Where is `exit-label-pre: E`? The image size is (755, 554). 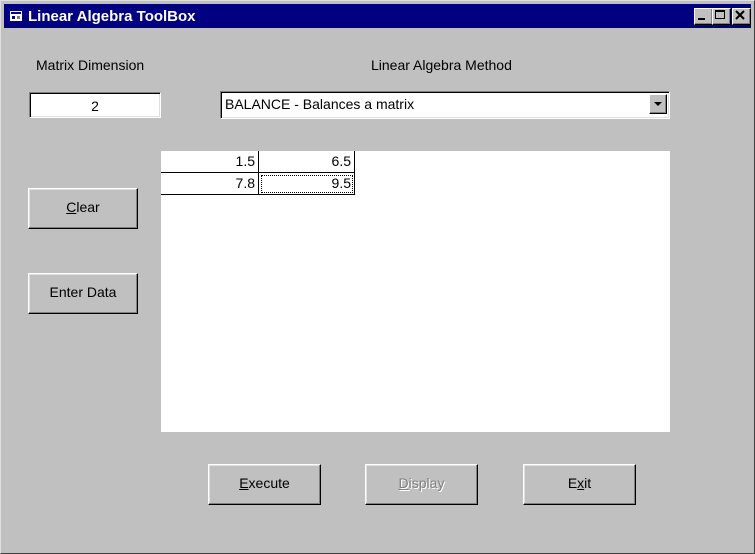 exit-label-pre: E is located at coordinates (572, 483).